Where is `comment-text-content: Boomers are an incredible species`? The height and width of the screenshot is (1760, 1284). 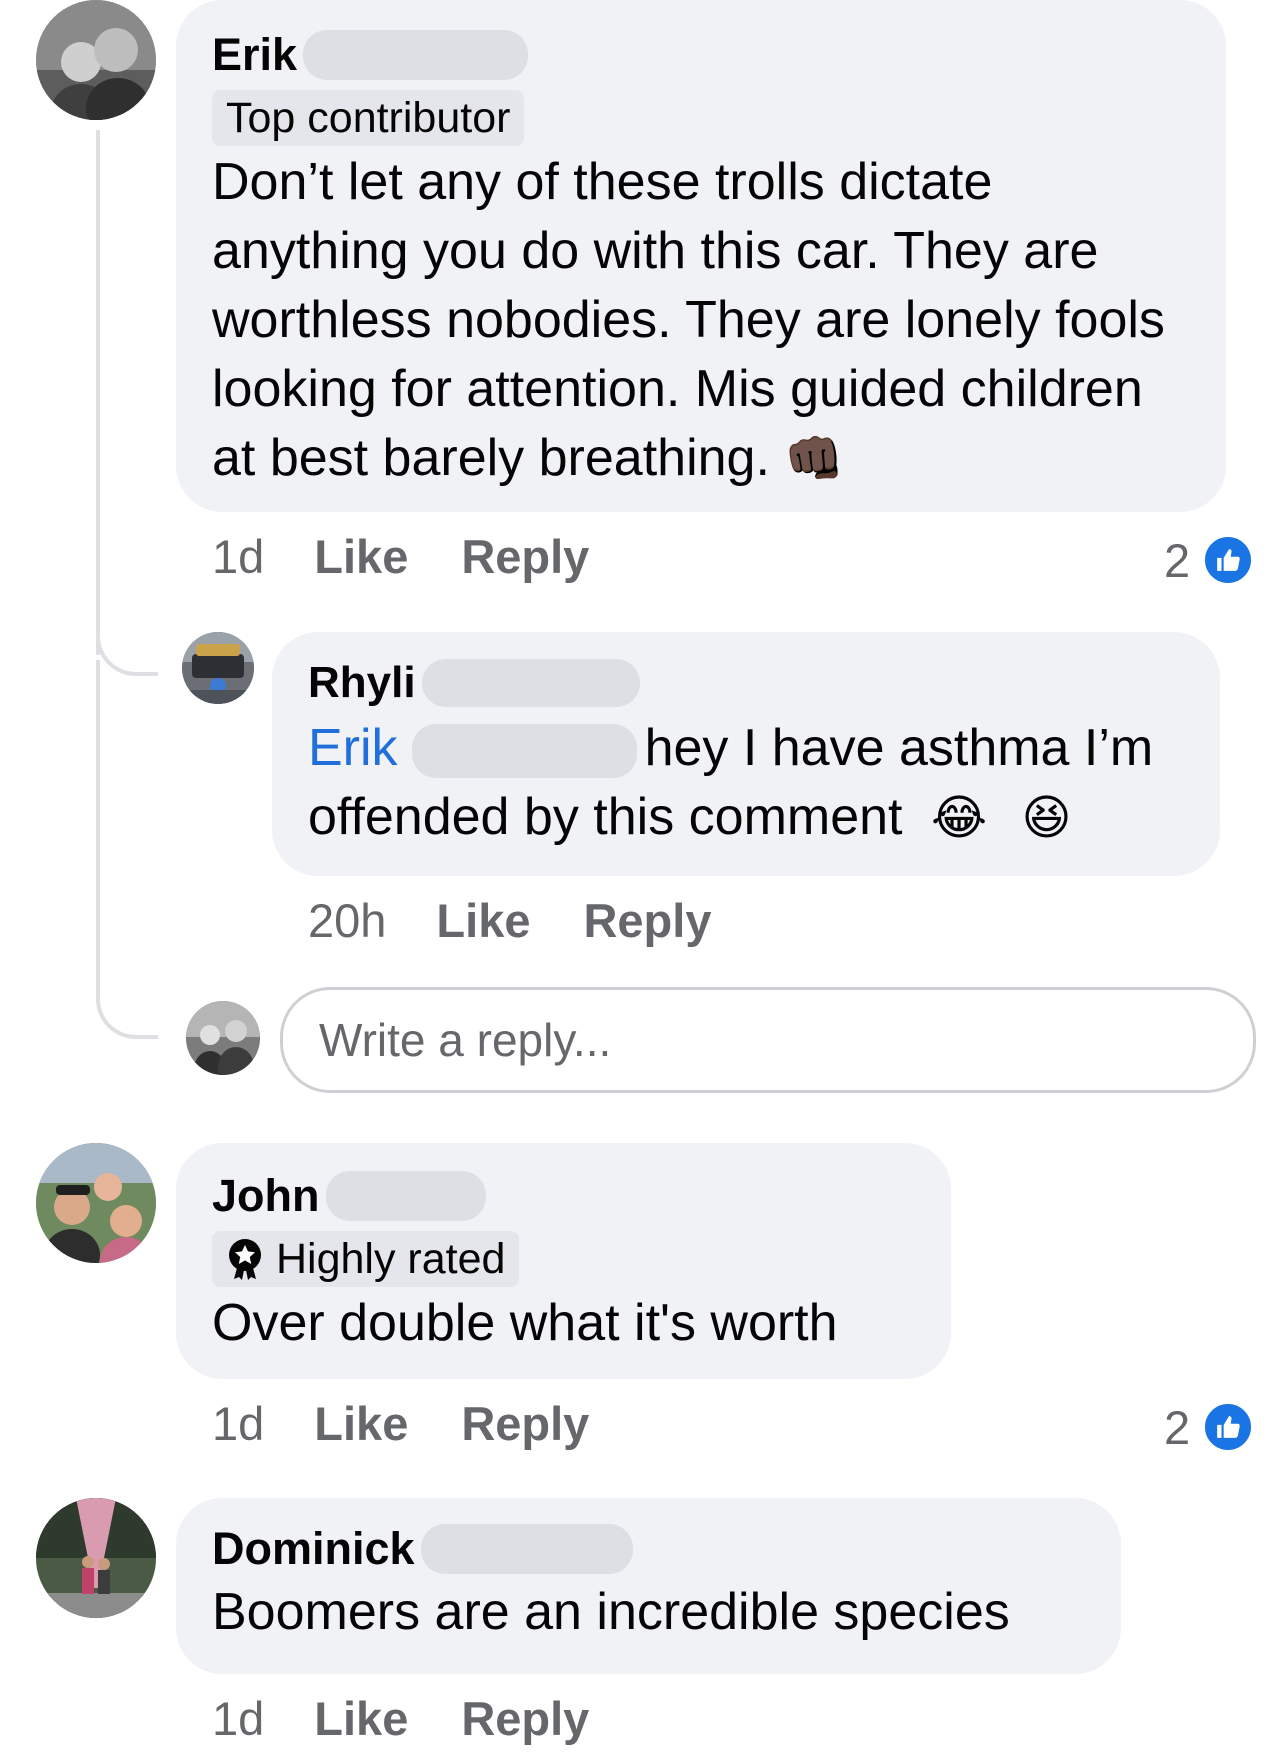
comment-text-content: Boomers are an incredible species is located at coordinates (611, 1612).